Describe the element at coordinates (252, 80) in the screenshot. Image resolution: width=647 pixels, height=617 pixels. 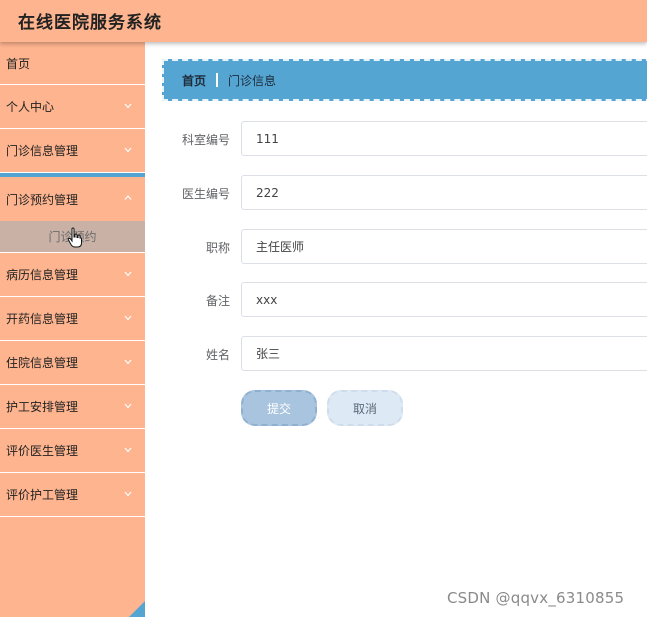
I see `breadcrumb-current: 门诊信息` at that location.